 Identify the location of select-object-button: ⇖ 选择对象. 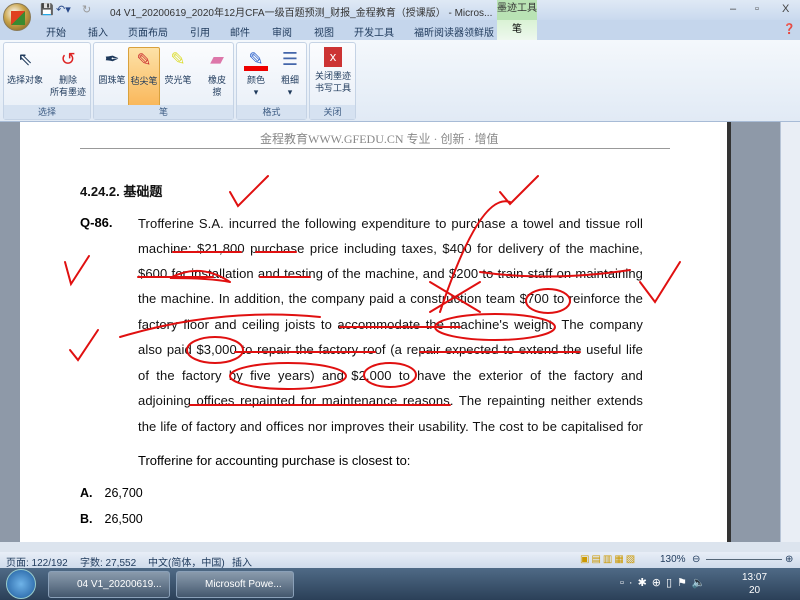
(25, 66).